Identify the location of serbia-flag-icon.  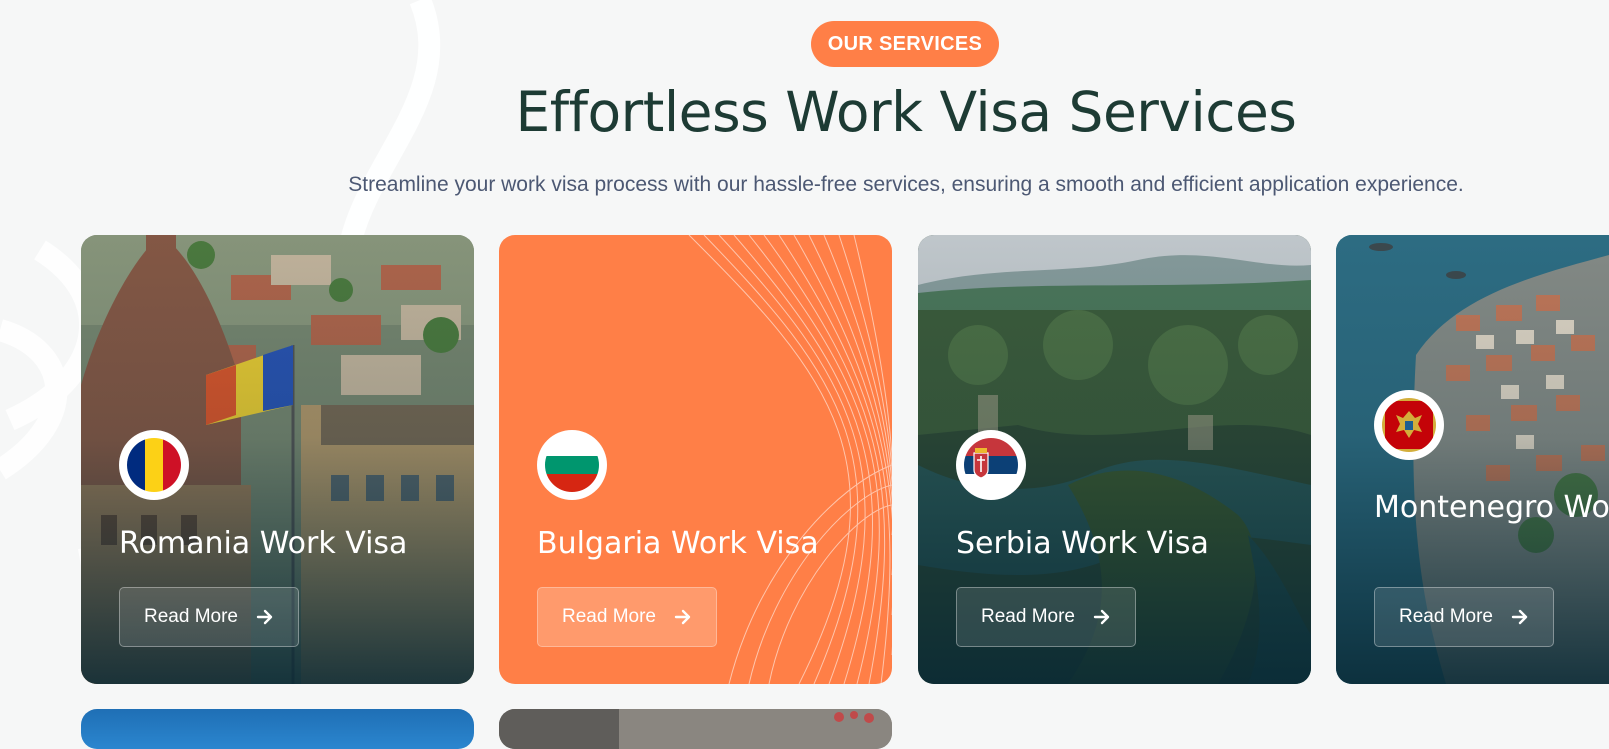
(991, 465).